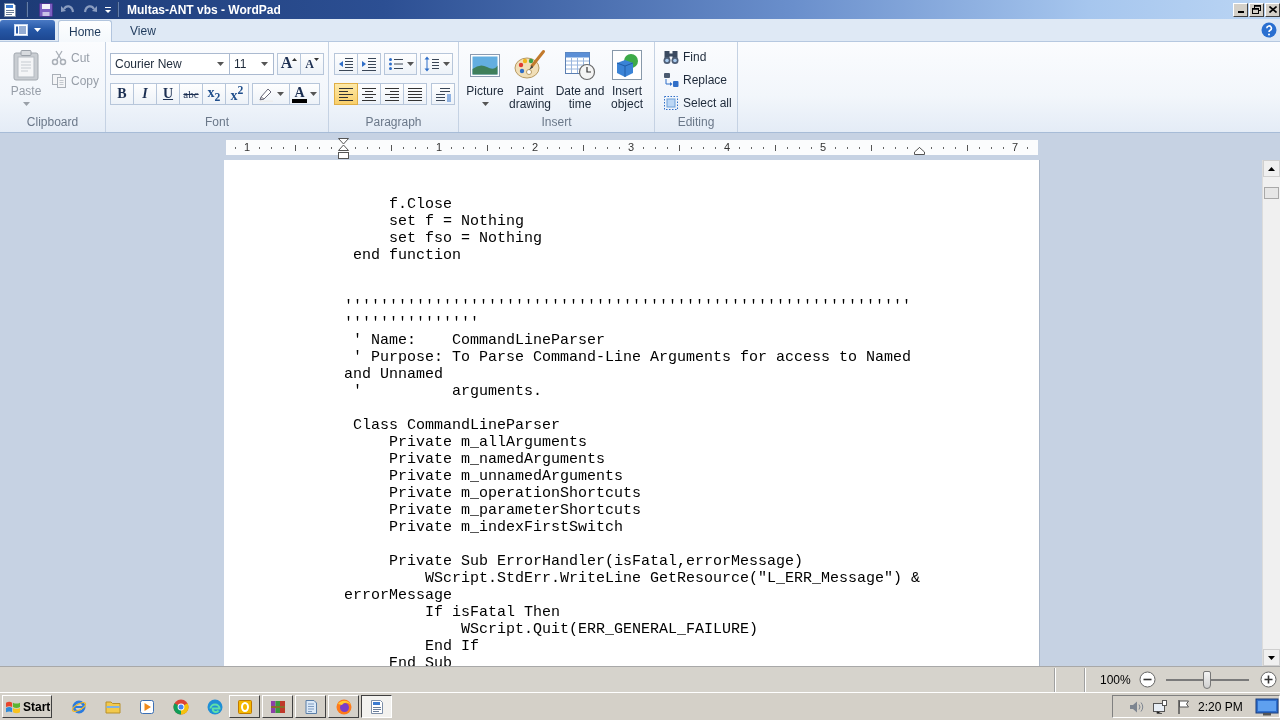 This screenshot has height=720, width=1280. What do you see at coordinates (1269, 30) in the screenshot?
I see `help-icon` at bounding box center [1269, 30].